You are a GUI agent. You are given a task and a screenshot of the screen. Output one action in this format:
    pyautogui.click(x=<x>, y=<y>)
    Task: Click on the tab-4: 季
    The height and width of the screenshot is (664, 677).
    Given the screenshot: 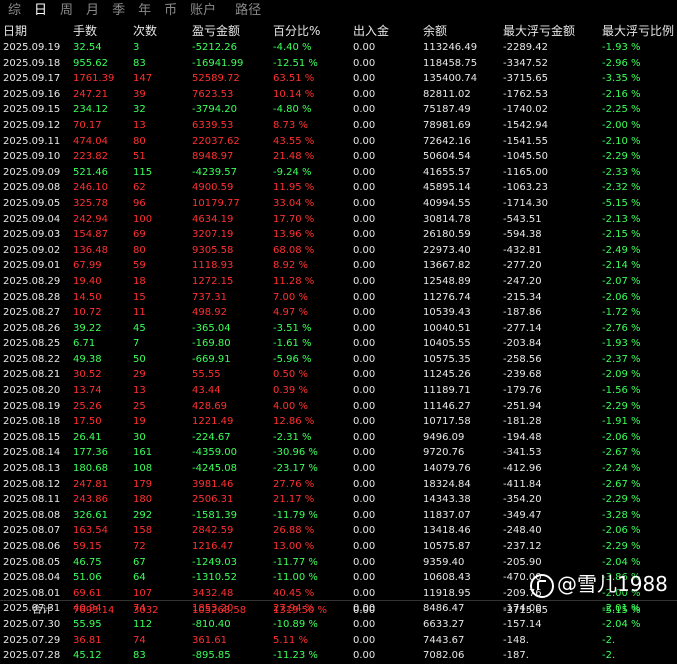 What is the action you would take?
    pyautogui.click(x=118, y=11)
    